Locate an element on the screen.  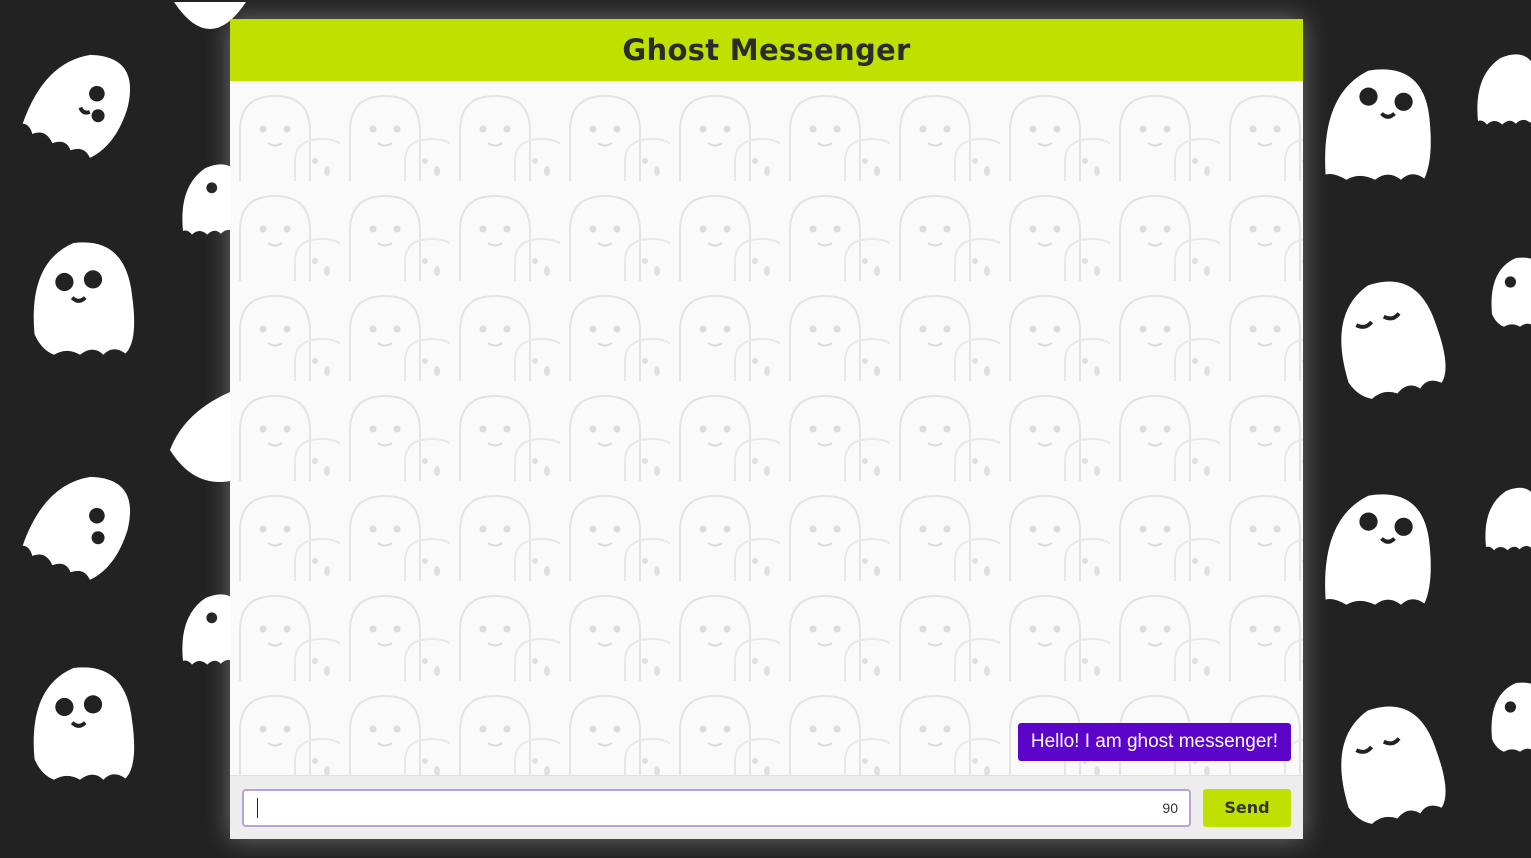
message-input is located at coordinates (716, 807).